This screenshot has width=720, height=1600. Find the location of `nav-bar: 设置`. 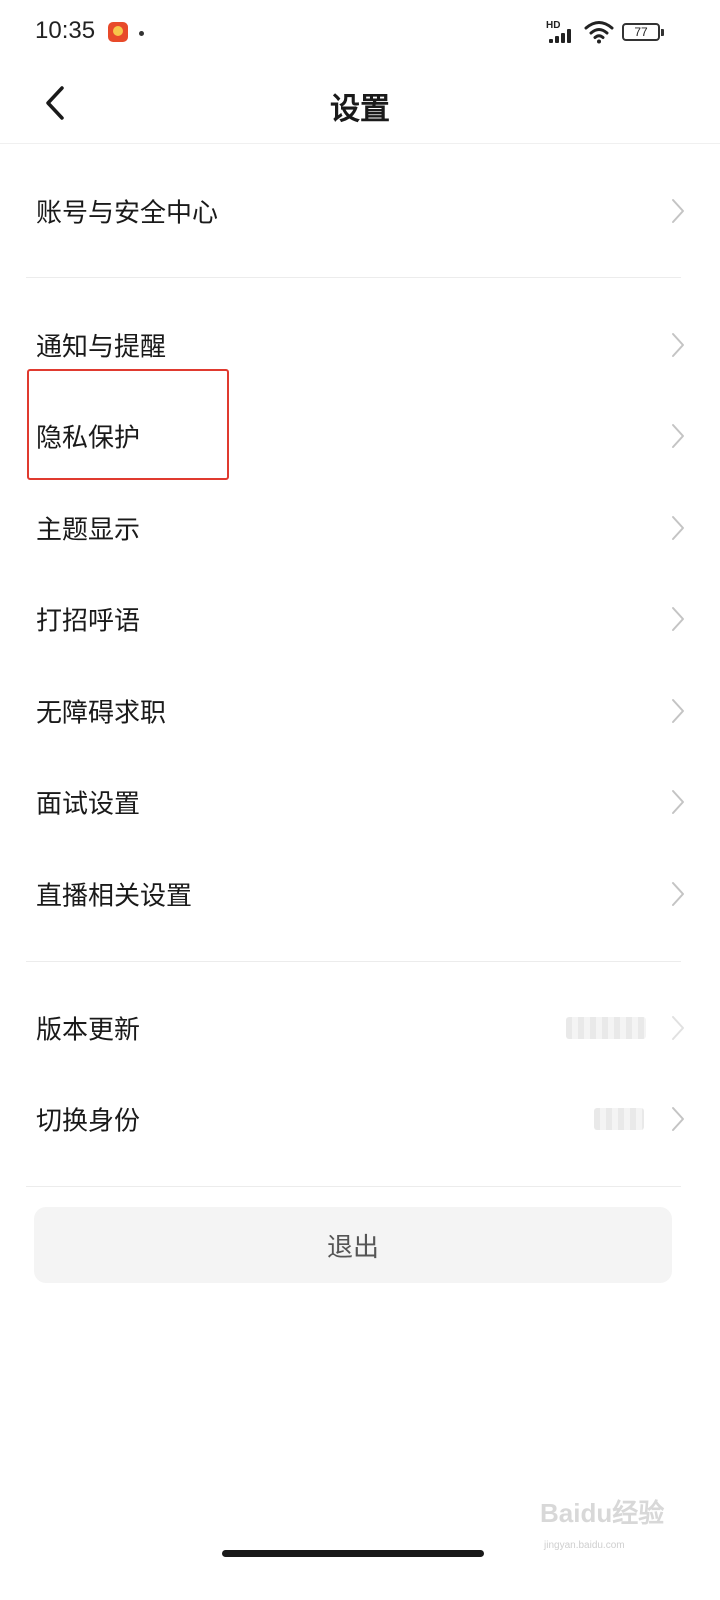

nav-bar: 设置 is located at coordinates (360, 105).